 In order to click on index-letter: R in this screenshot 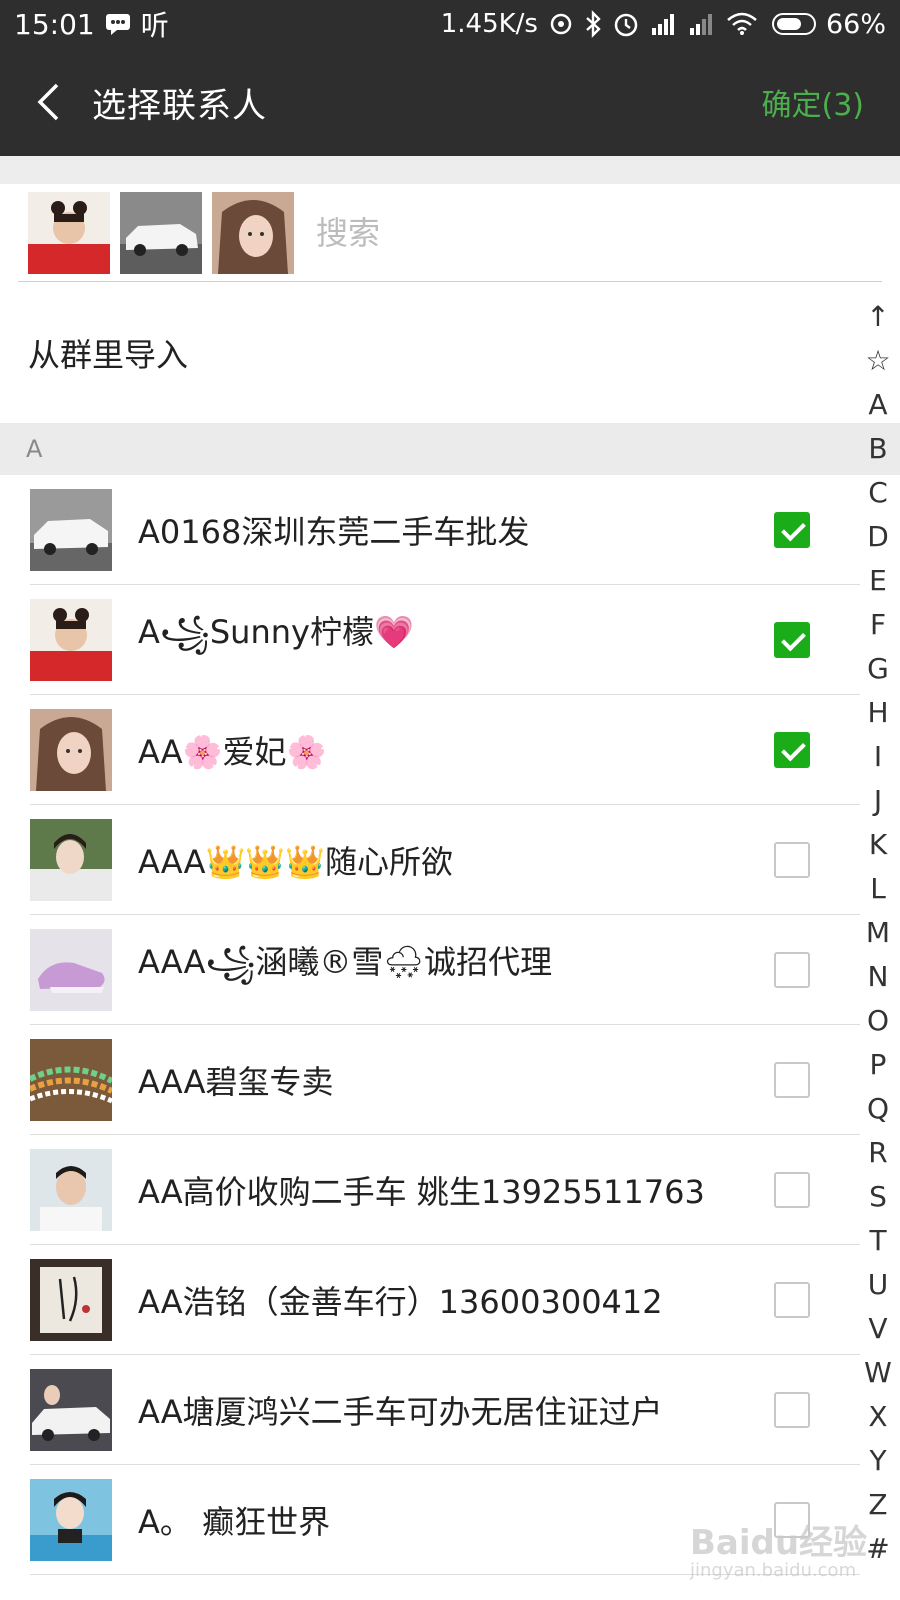, I will do `click(878, 1152)`.